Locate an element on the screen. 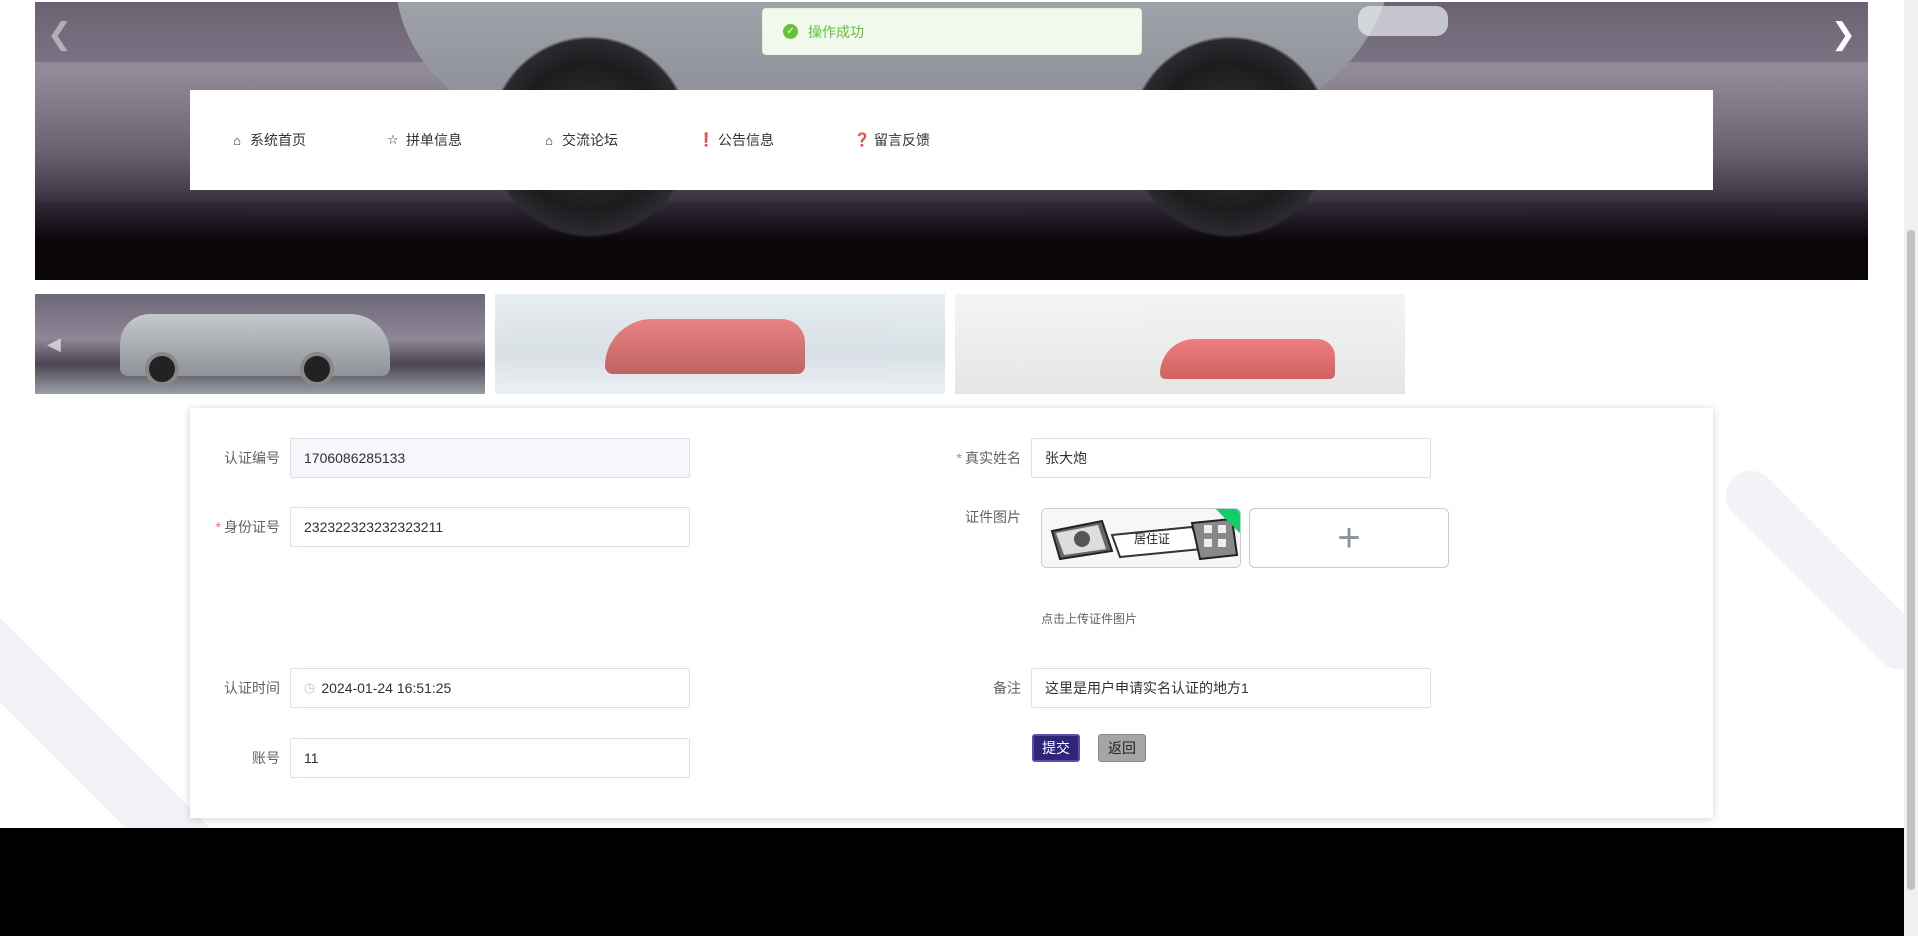 This screenshot has height=940, width=1918. nav-item-label: 交流论坛 is located at coordinates (590, 140).